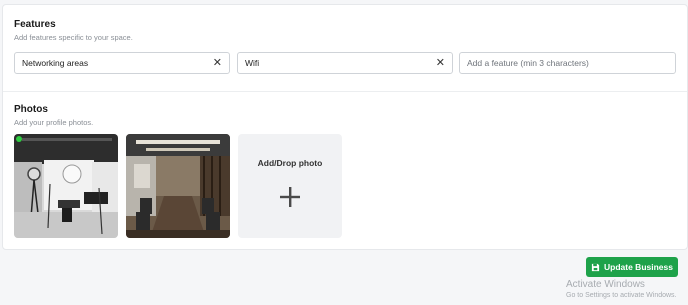 Image resolution: width=688 pixels, height=305 pixels. I want to click on conference-room-image, so click(178, 186).